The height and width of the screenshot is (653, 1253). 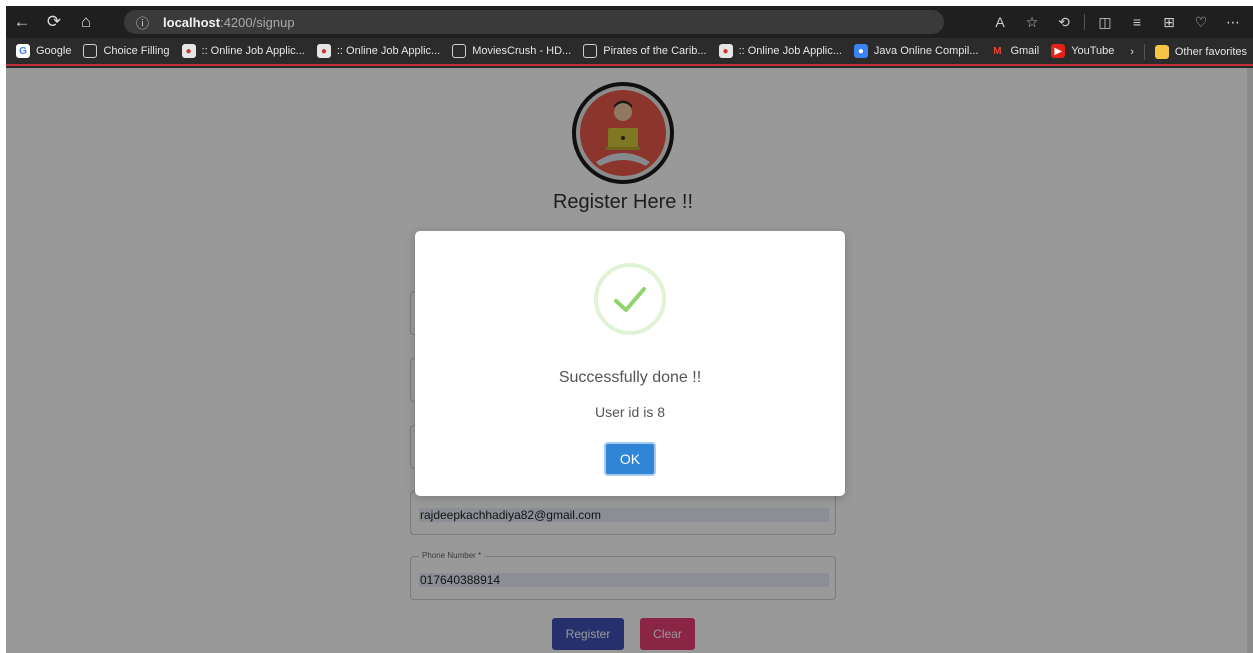 What do you see at coordinates (23, 51) in the screenshot?
I see `google-icon: G` at bounding box center [23, 51].